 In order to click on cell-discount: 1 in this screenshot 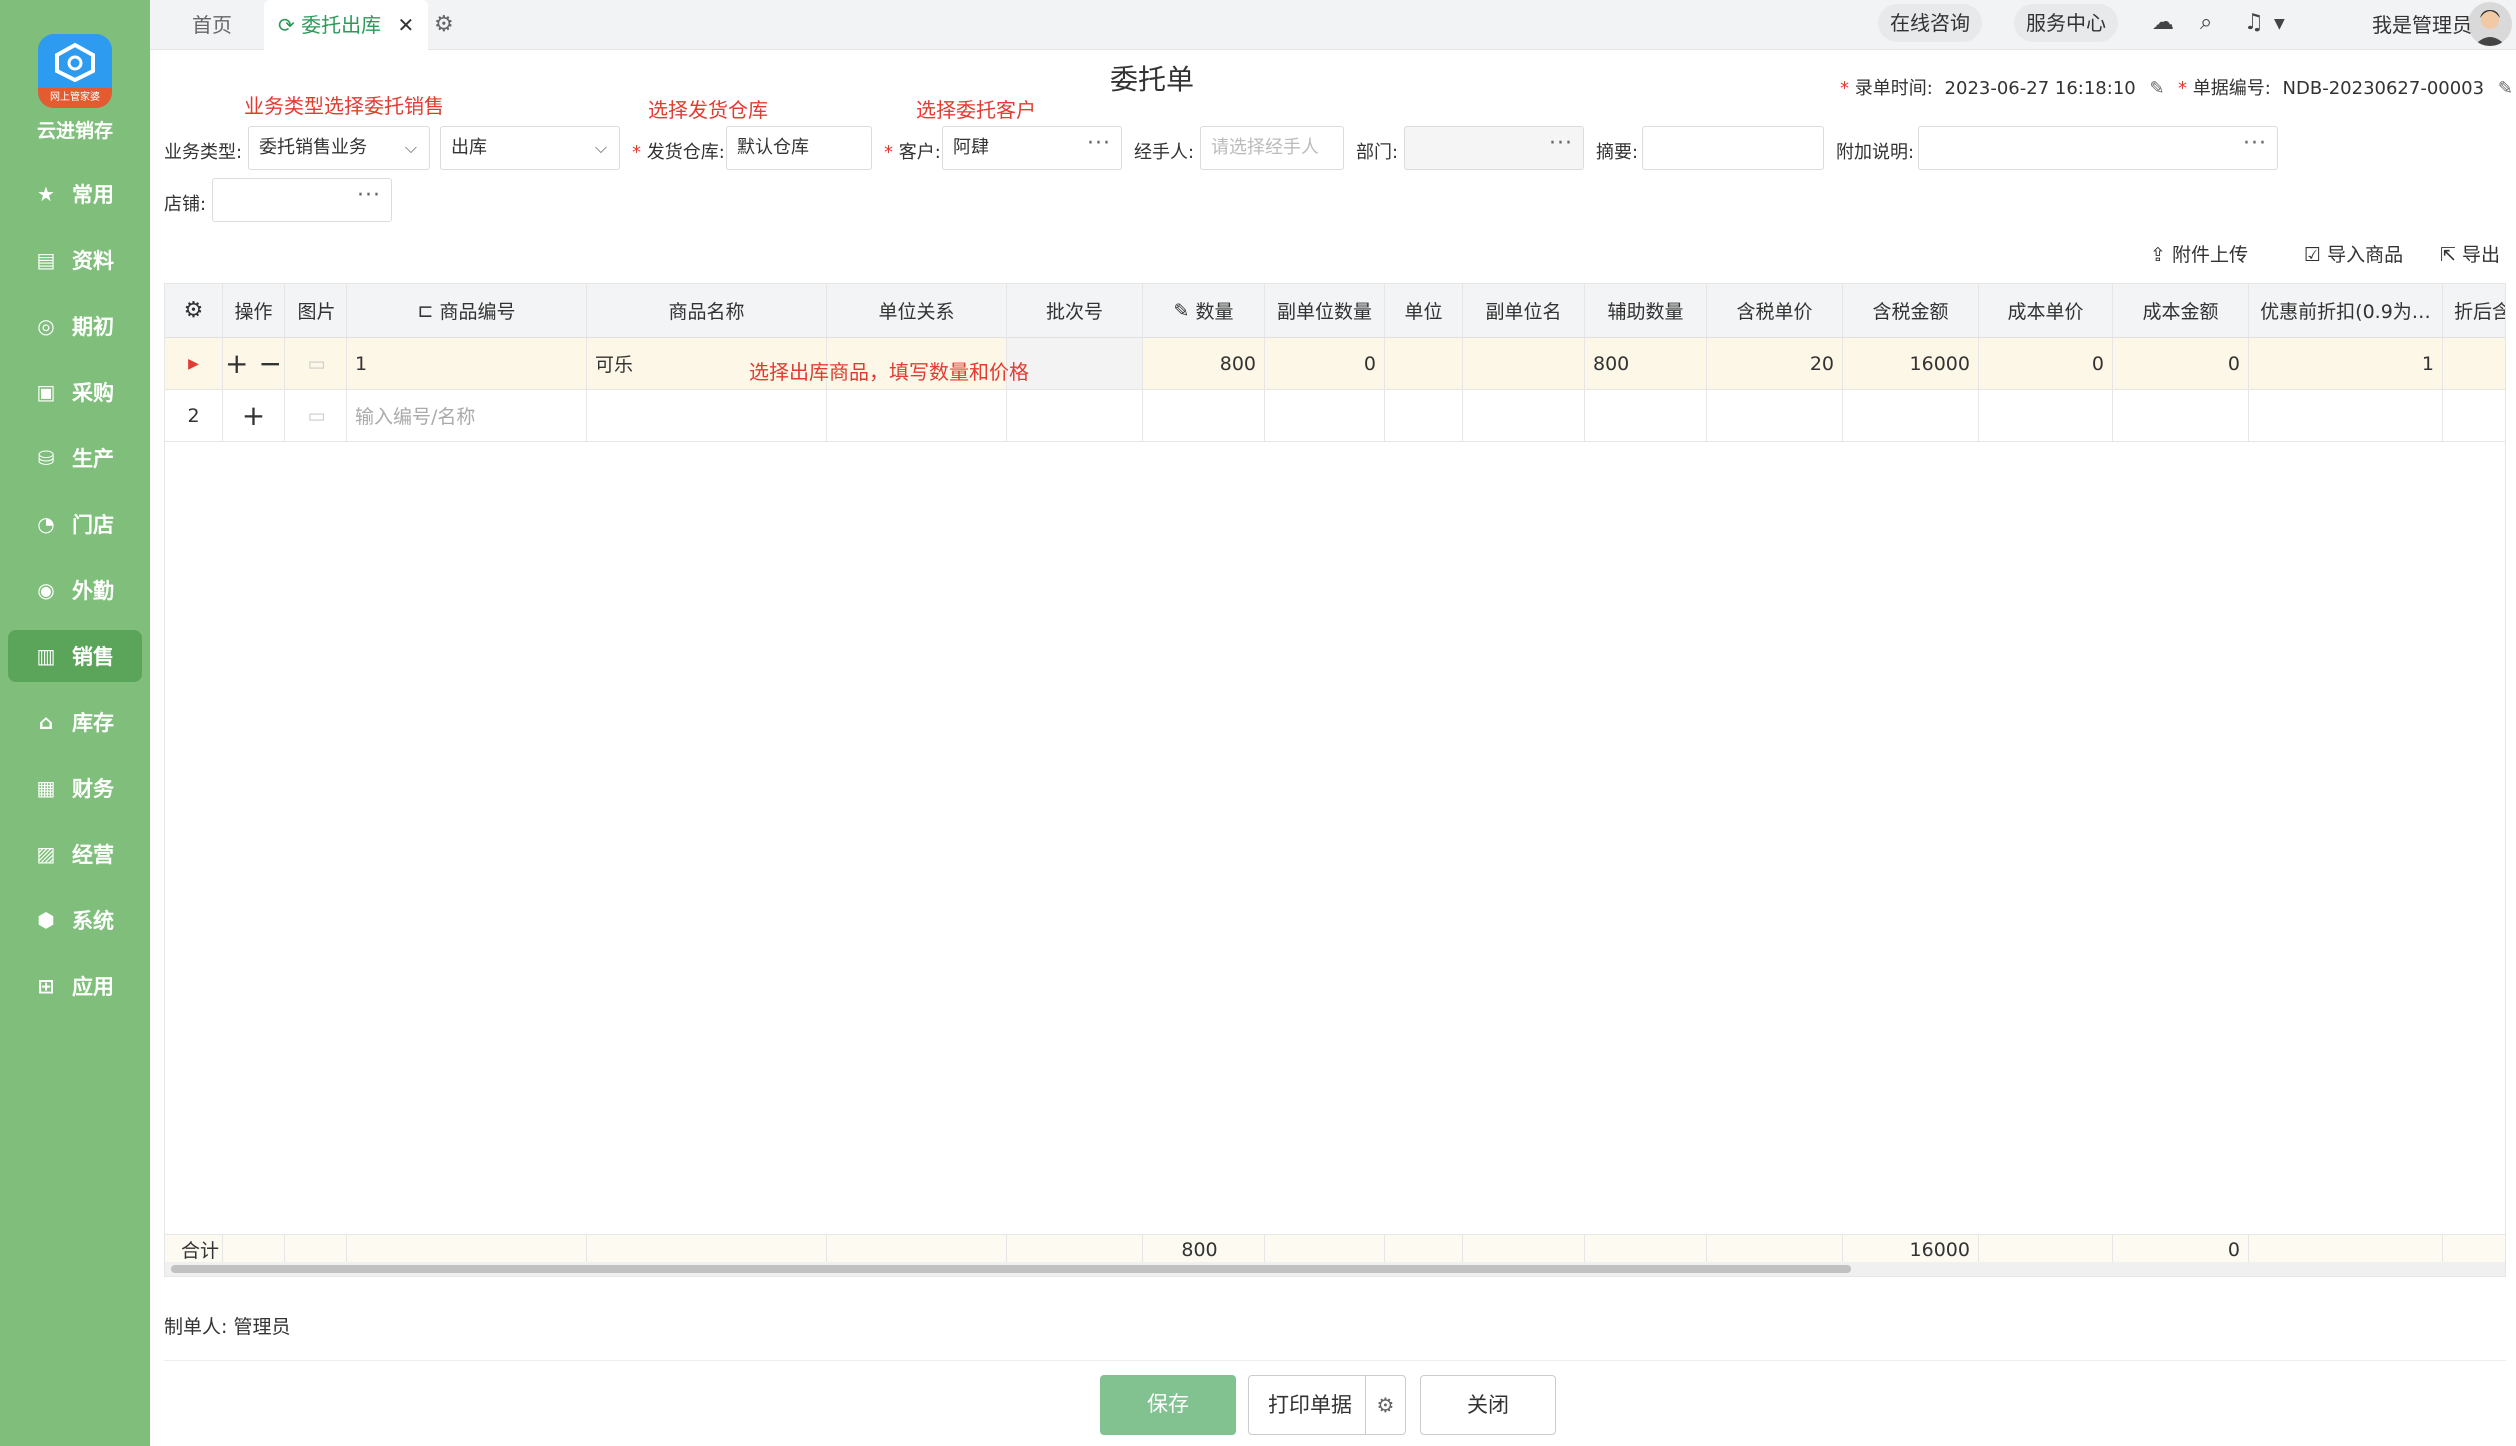, I will do `click(2346, 363)`.